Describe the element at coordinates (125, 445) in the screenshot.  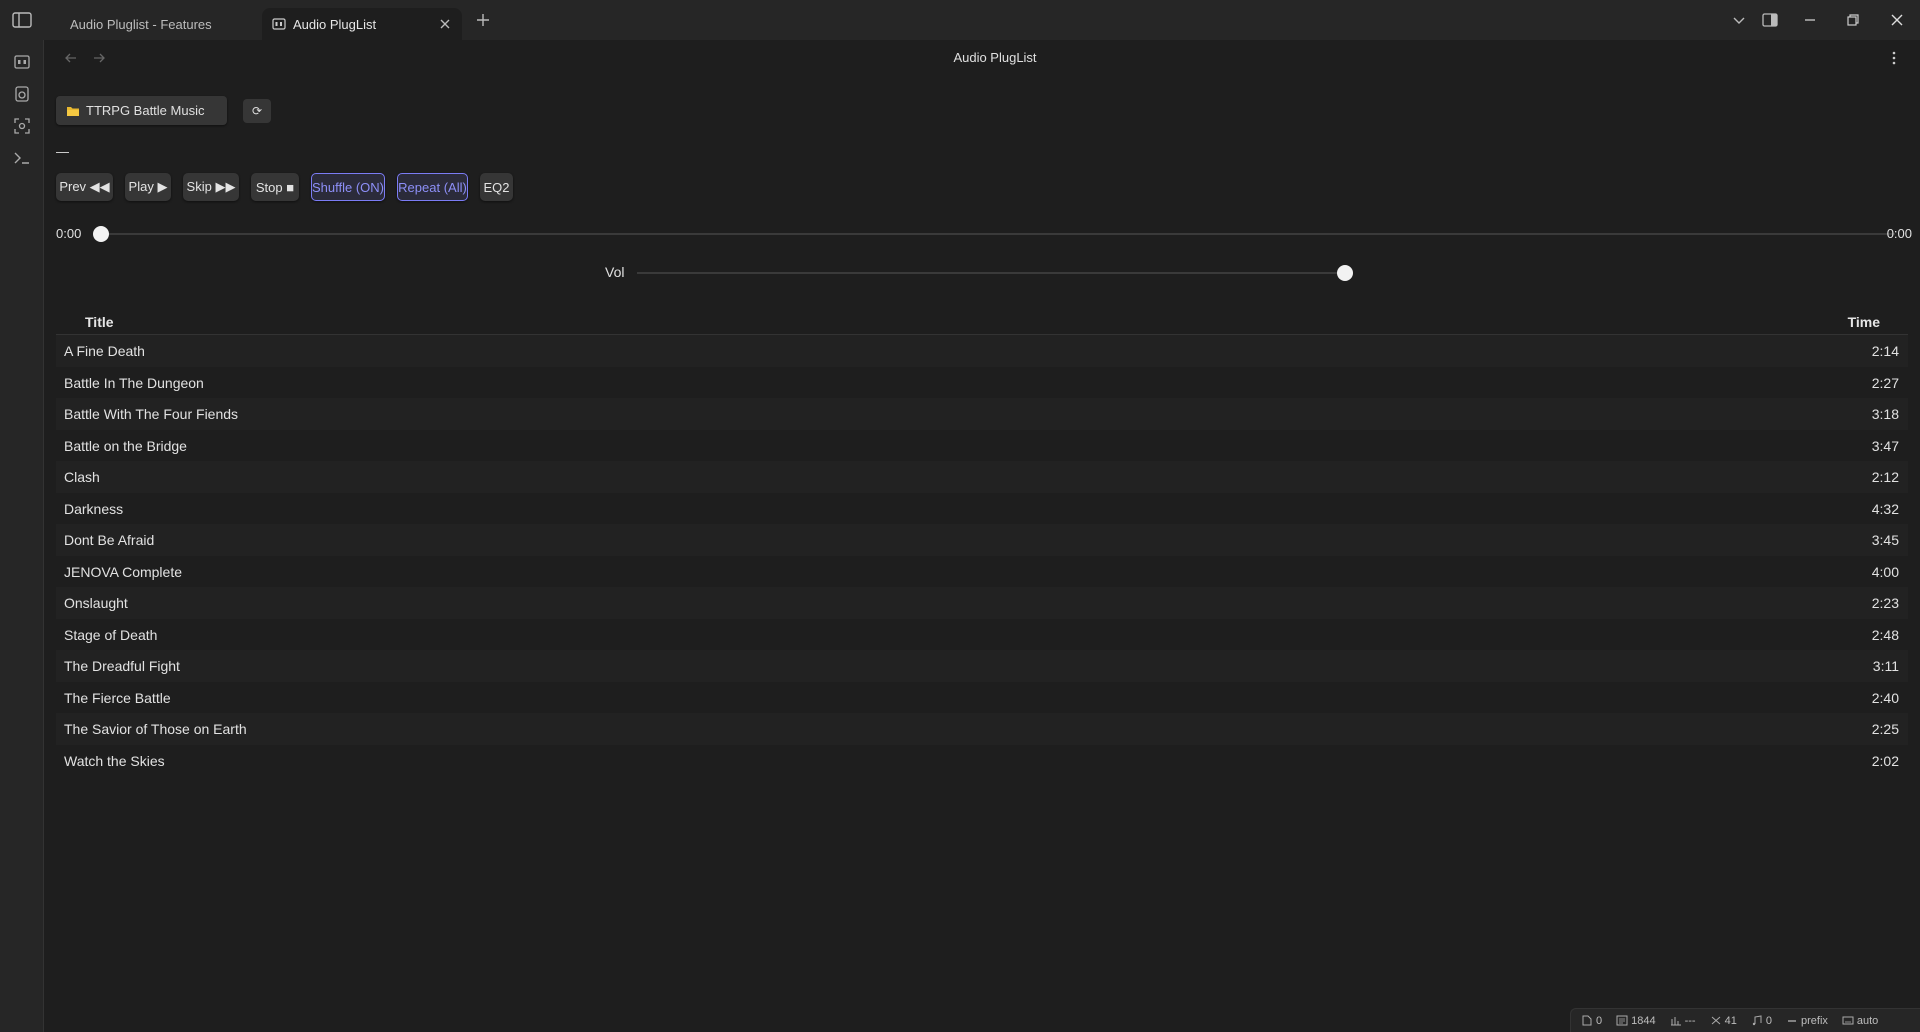
I see `track-title: Battle on the Bridge` at that location.